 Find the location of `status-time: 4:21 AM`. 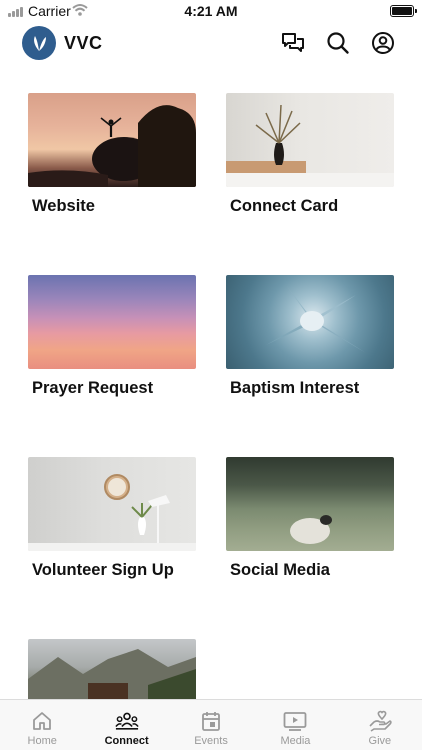

status-time: 4:21 AM is located at coordinates (211, 11).